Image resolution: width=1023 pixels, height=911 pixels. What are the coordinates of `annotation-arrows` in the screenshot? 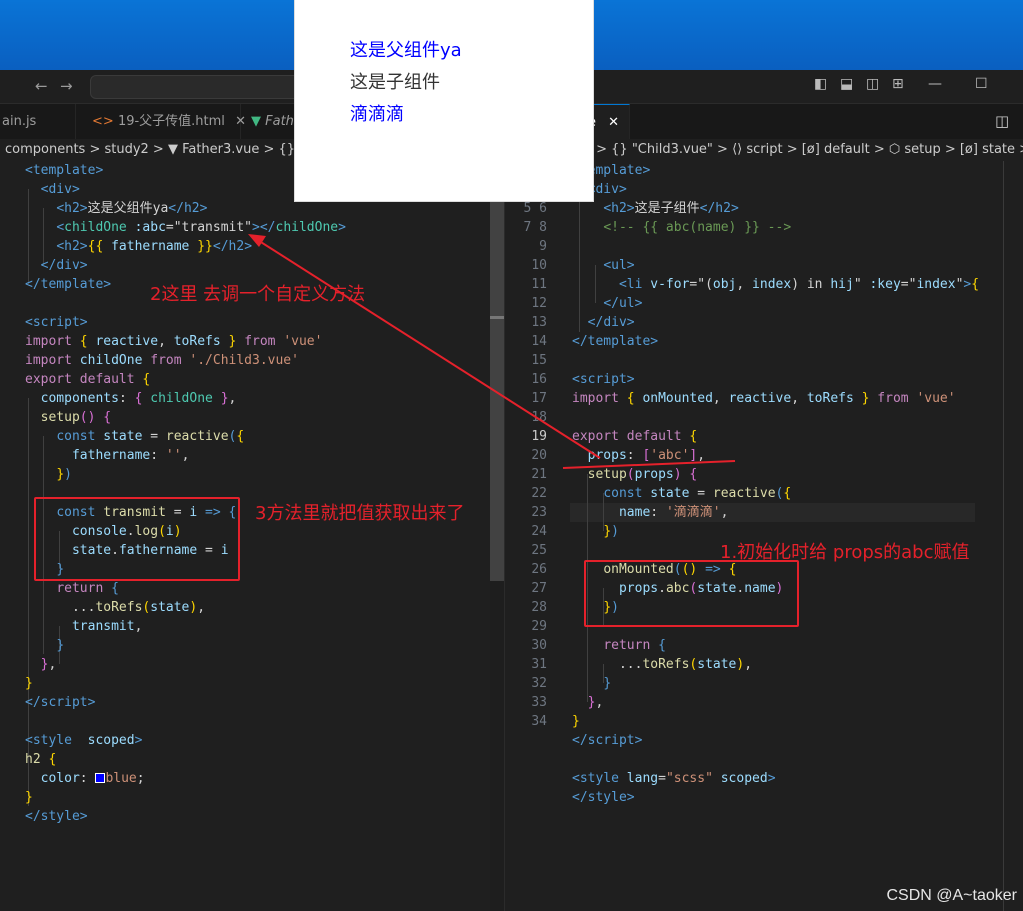 It's located at (492, 351).